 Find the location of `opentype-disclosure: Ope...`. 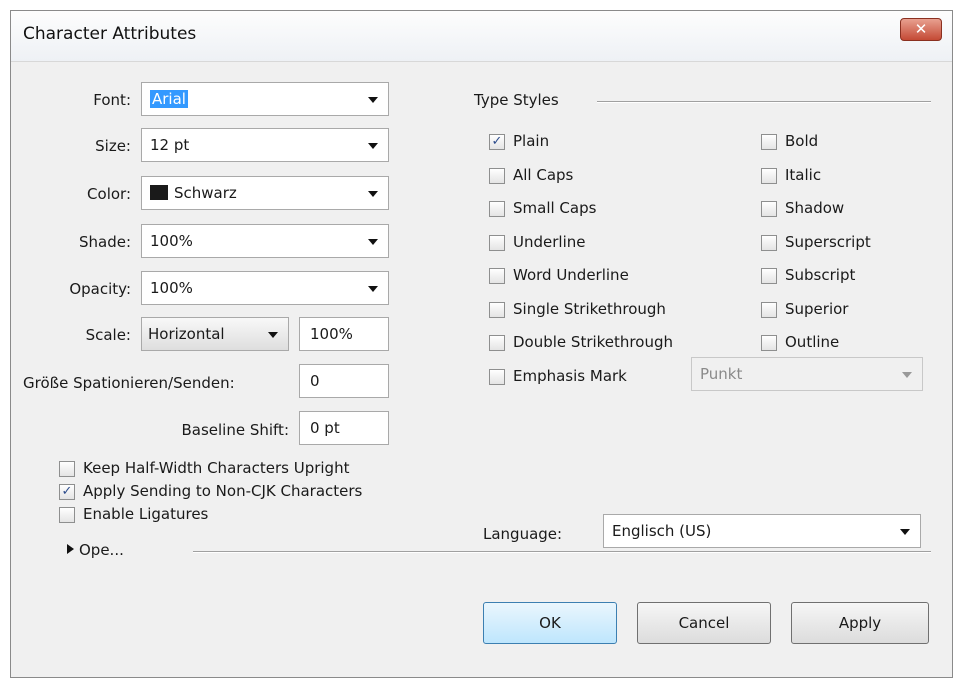

opentype-disclosure: Ope... is located at coordinates (95, 550).